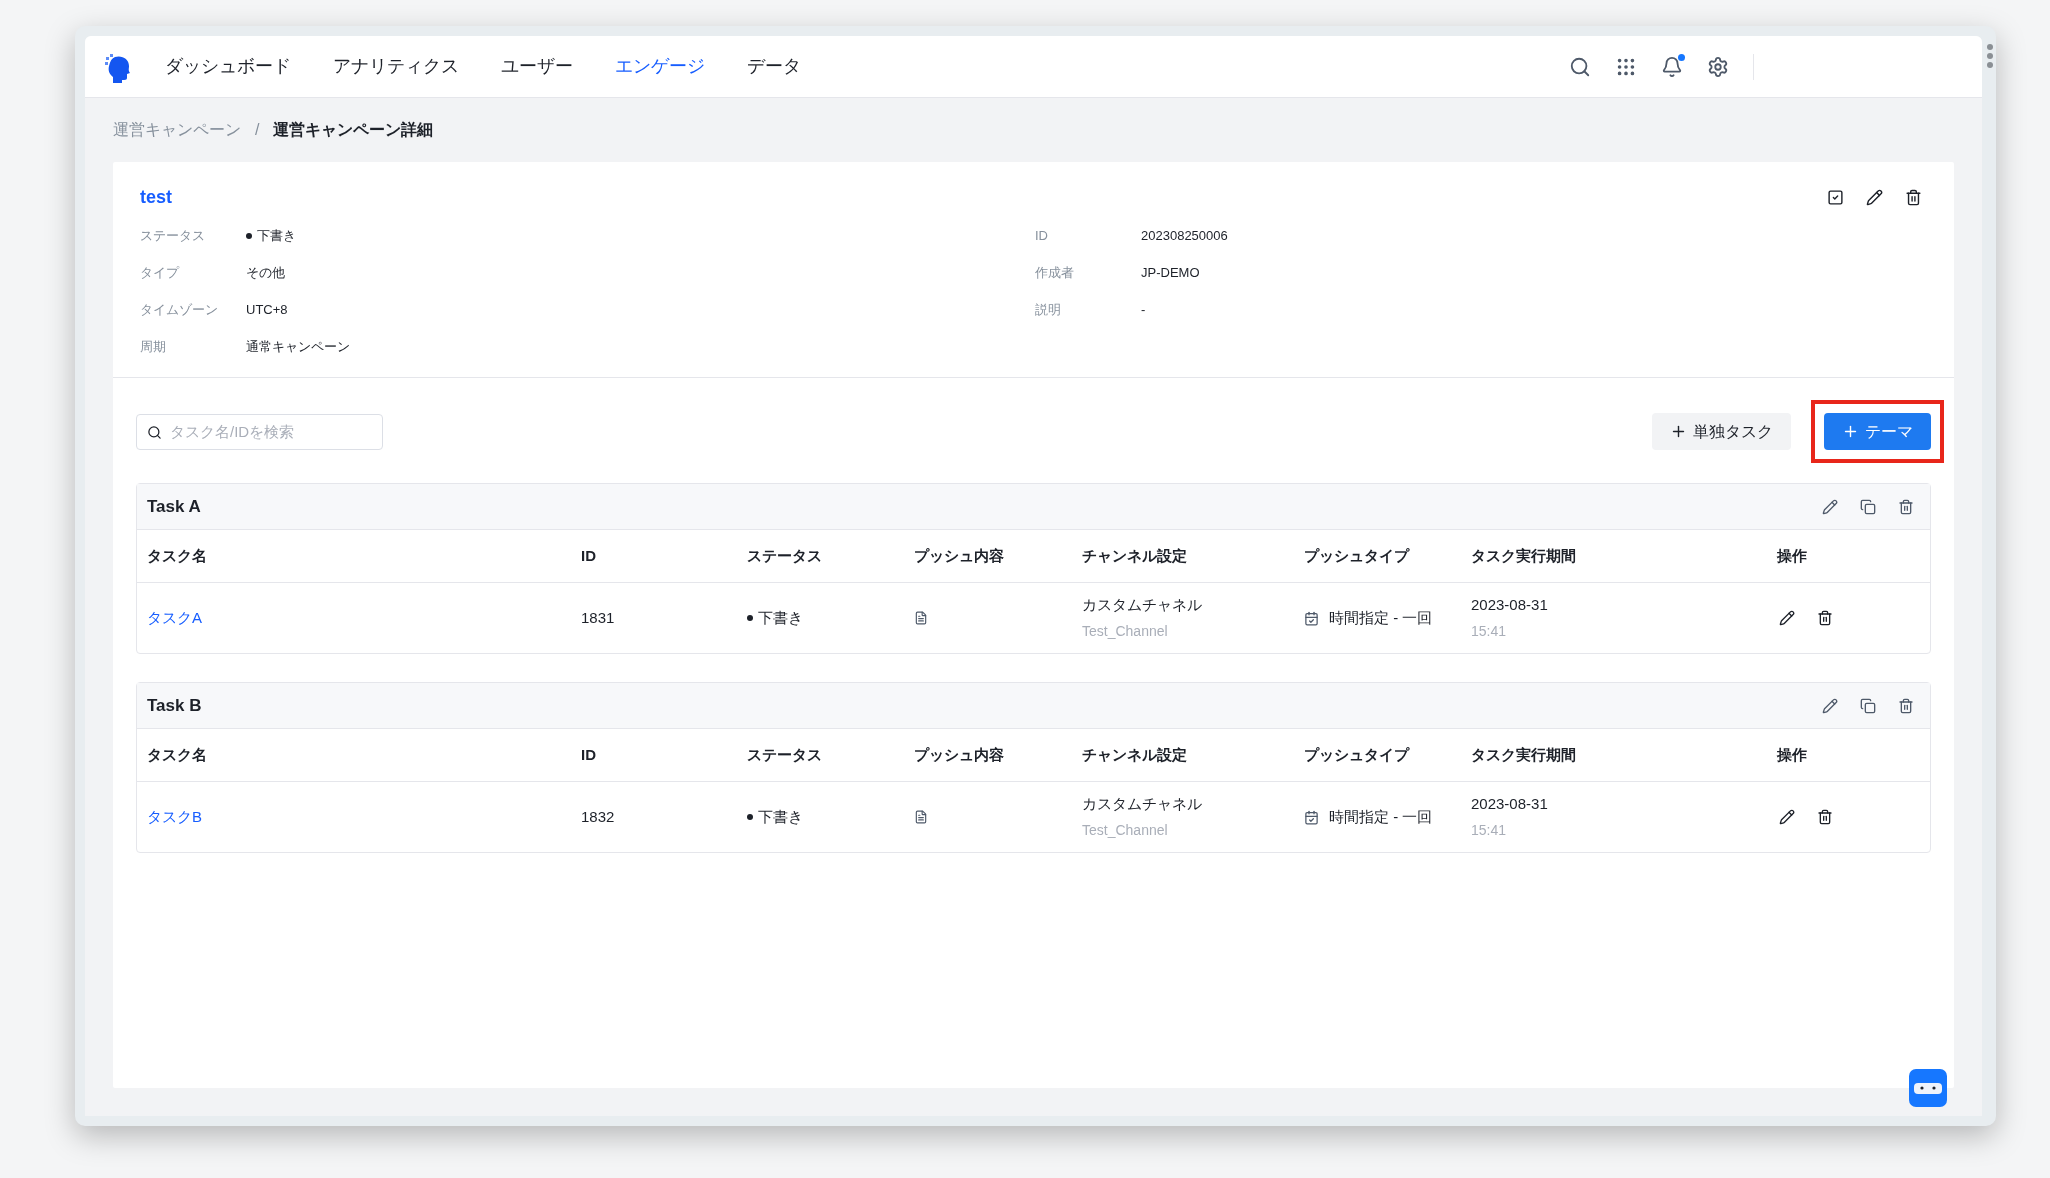 This screenshot has height=1178, width=2050. Describe the element at coordinates (1718, 66) in the screenshot. I see `settings-icon` at that location.